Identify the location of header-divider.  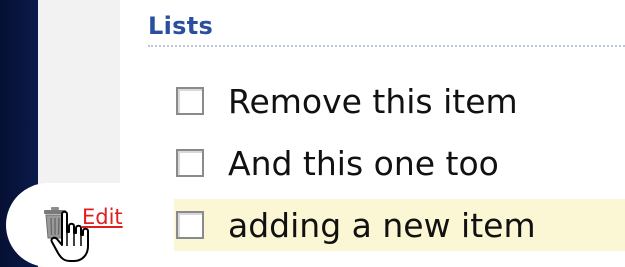
(386, 46).